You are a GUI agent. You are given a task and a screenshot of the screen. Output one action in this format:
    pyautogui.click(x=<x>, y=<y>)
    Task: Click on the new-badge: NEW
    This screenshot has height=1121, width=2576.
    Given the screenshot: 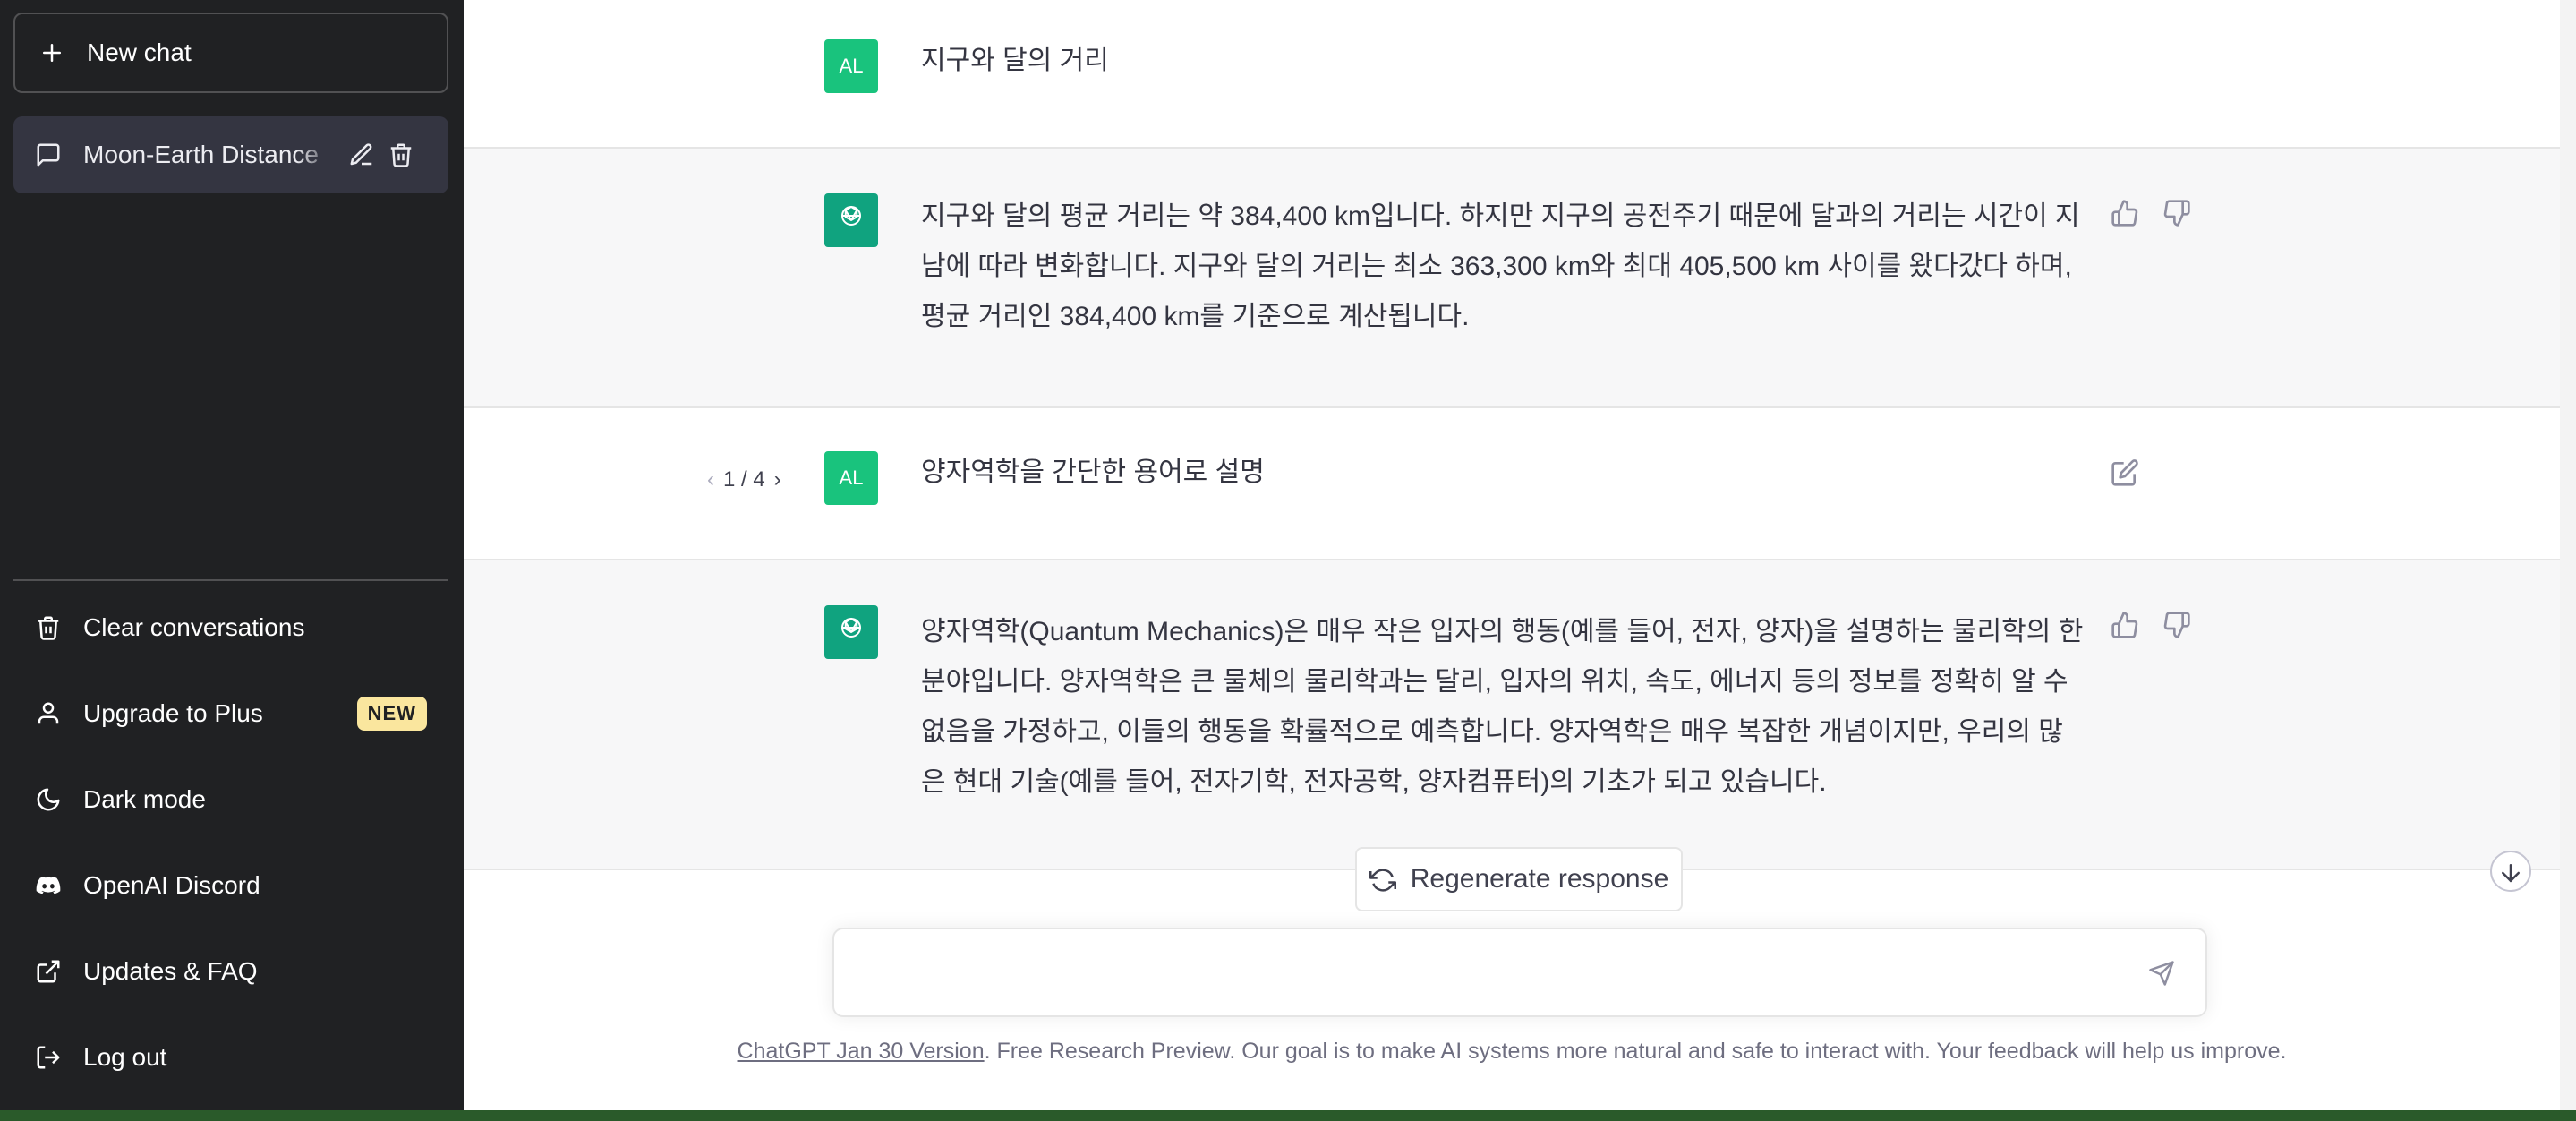 What is the action you would take?
    pyautogui.click(x=391, y=714)
    